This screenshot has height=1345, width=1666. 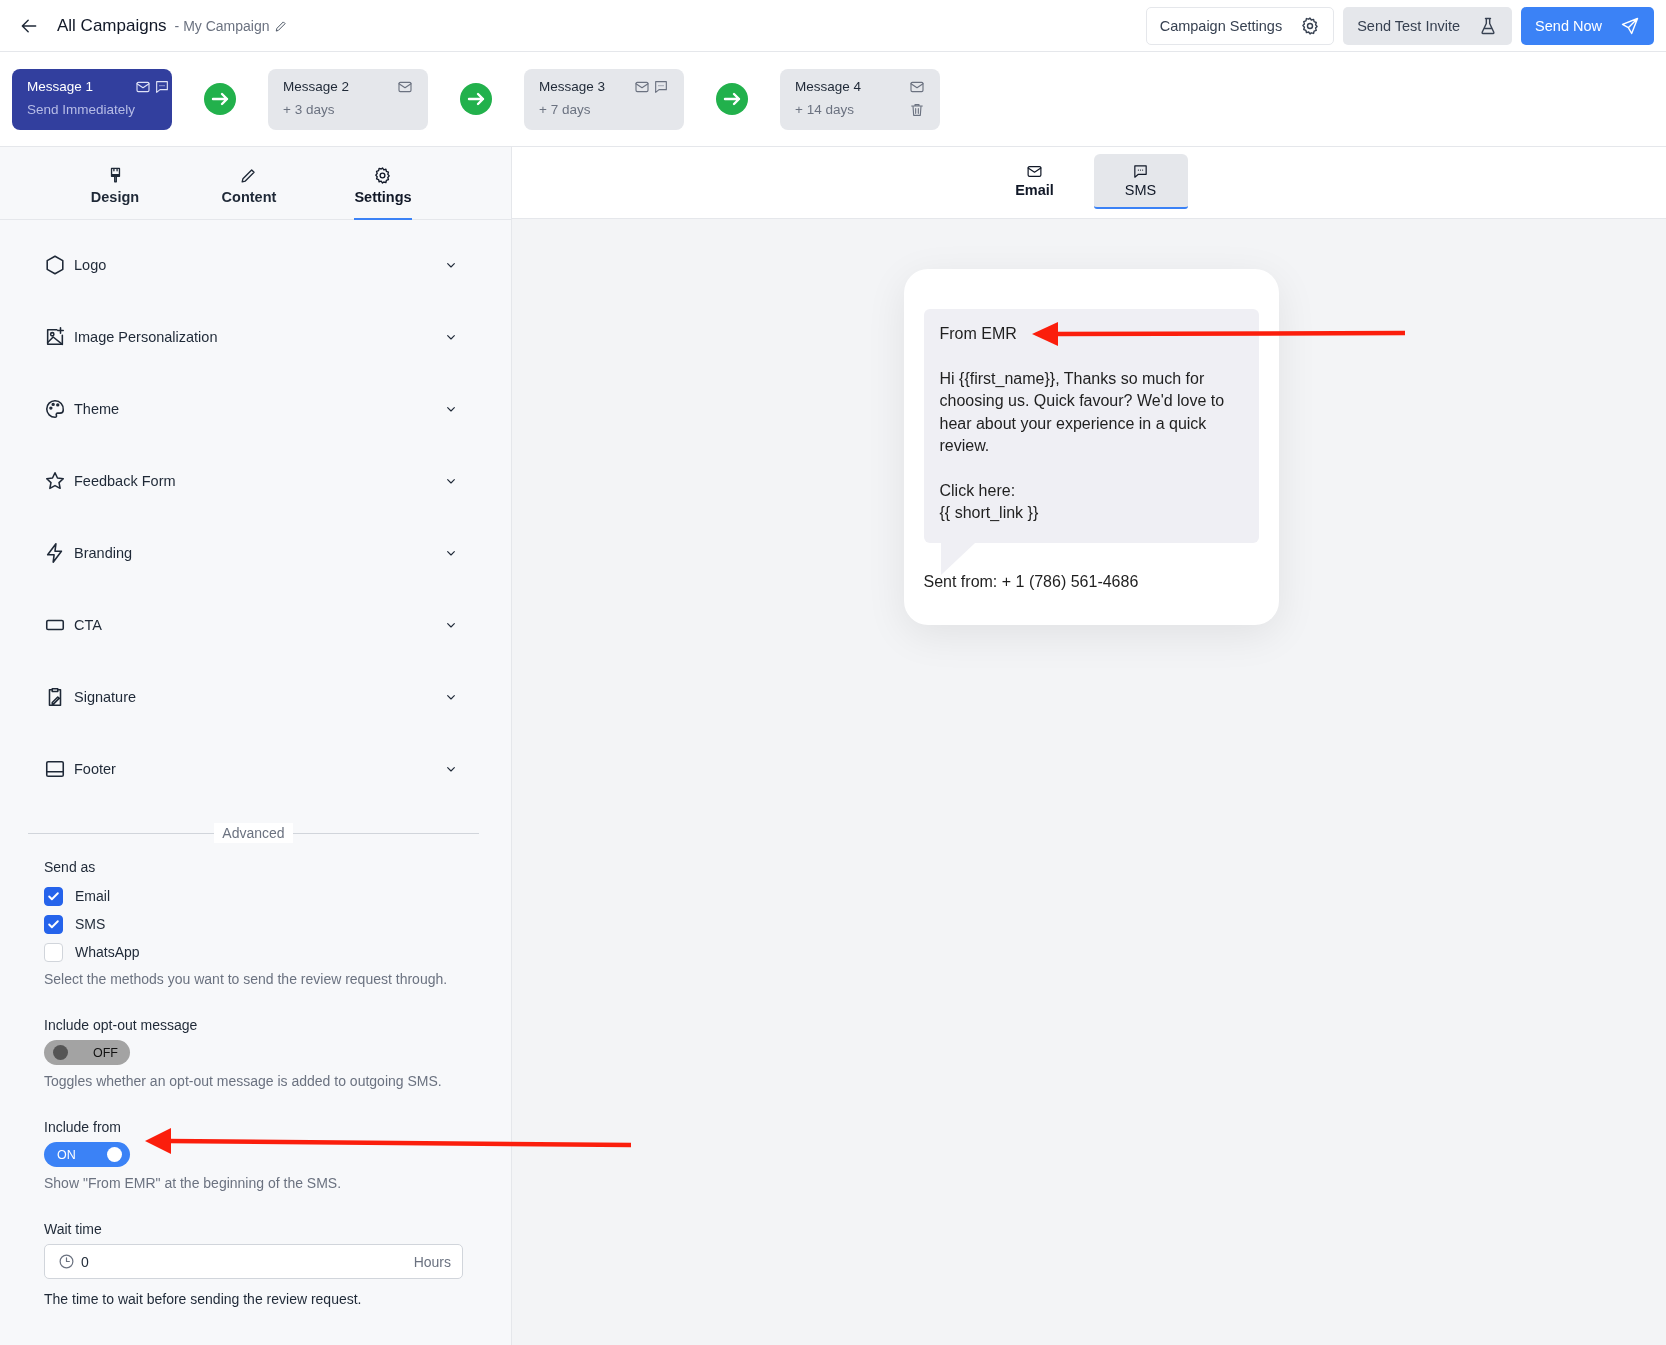 I want to click on campaign-name: - My Campaign, so click(x=222, y=25).